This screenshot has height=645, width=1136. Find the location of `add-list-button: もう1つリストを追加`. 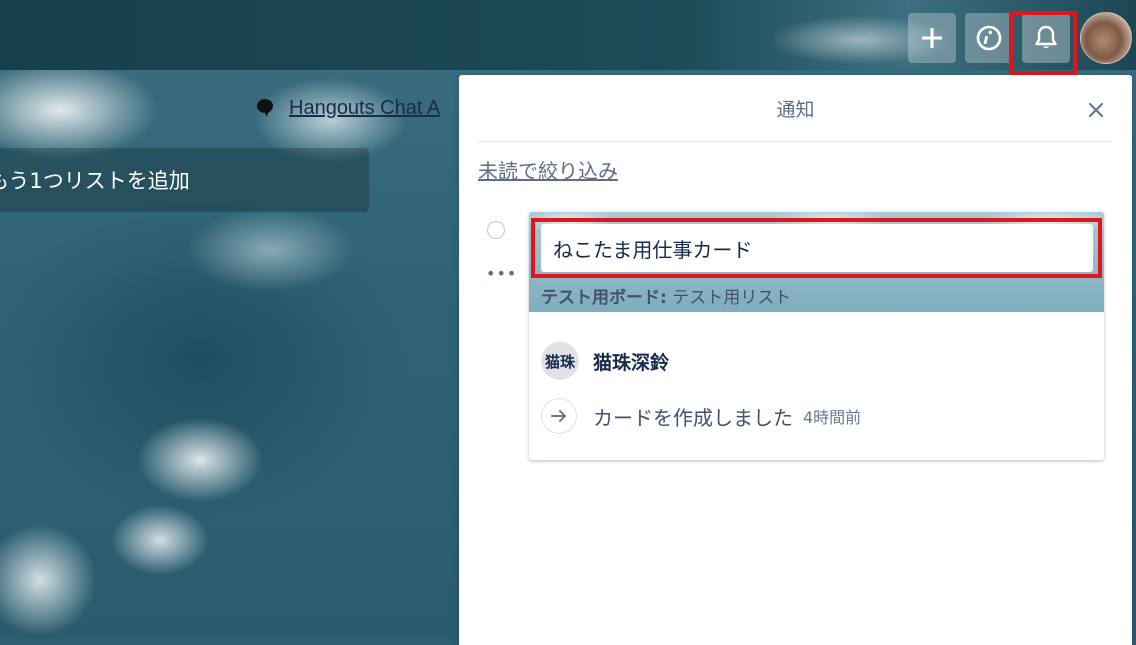

add-list-button: もう1つリストを追加 is located at coordinates (184, 180).